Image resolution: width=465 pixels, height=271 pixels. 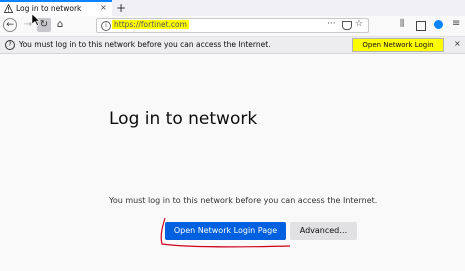 I want to click on url-bar: i https://fortinet.com ··· ☆, so click(x=232, y=25).